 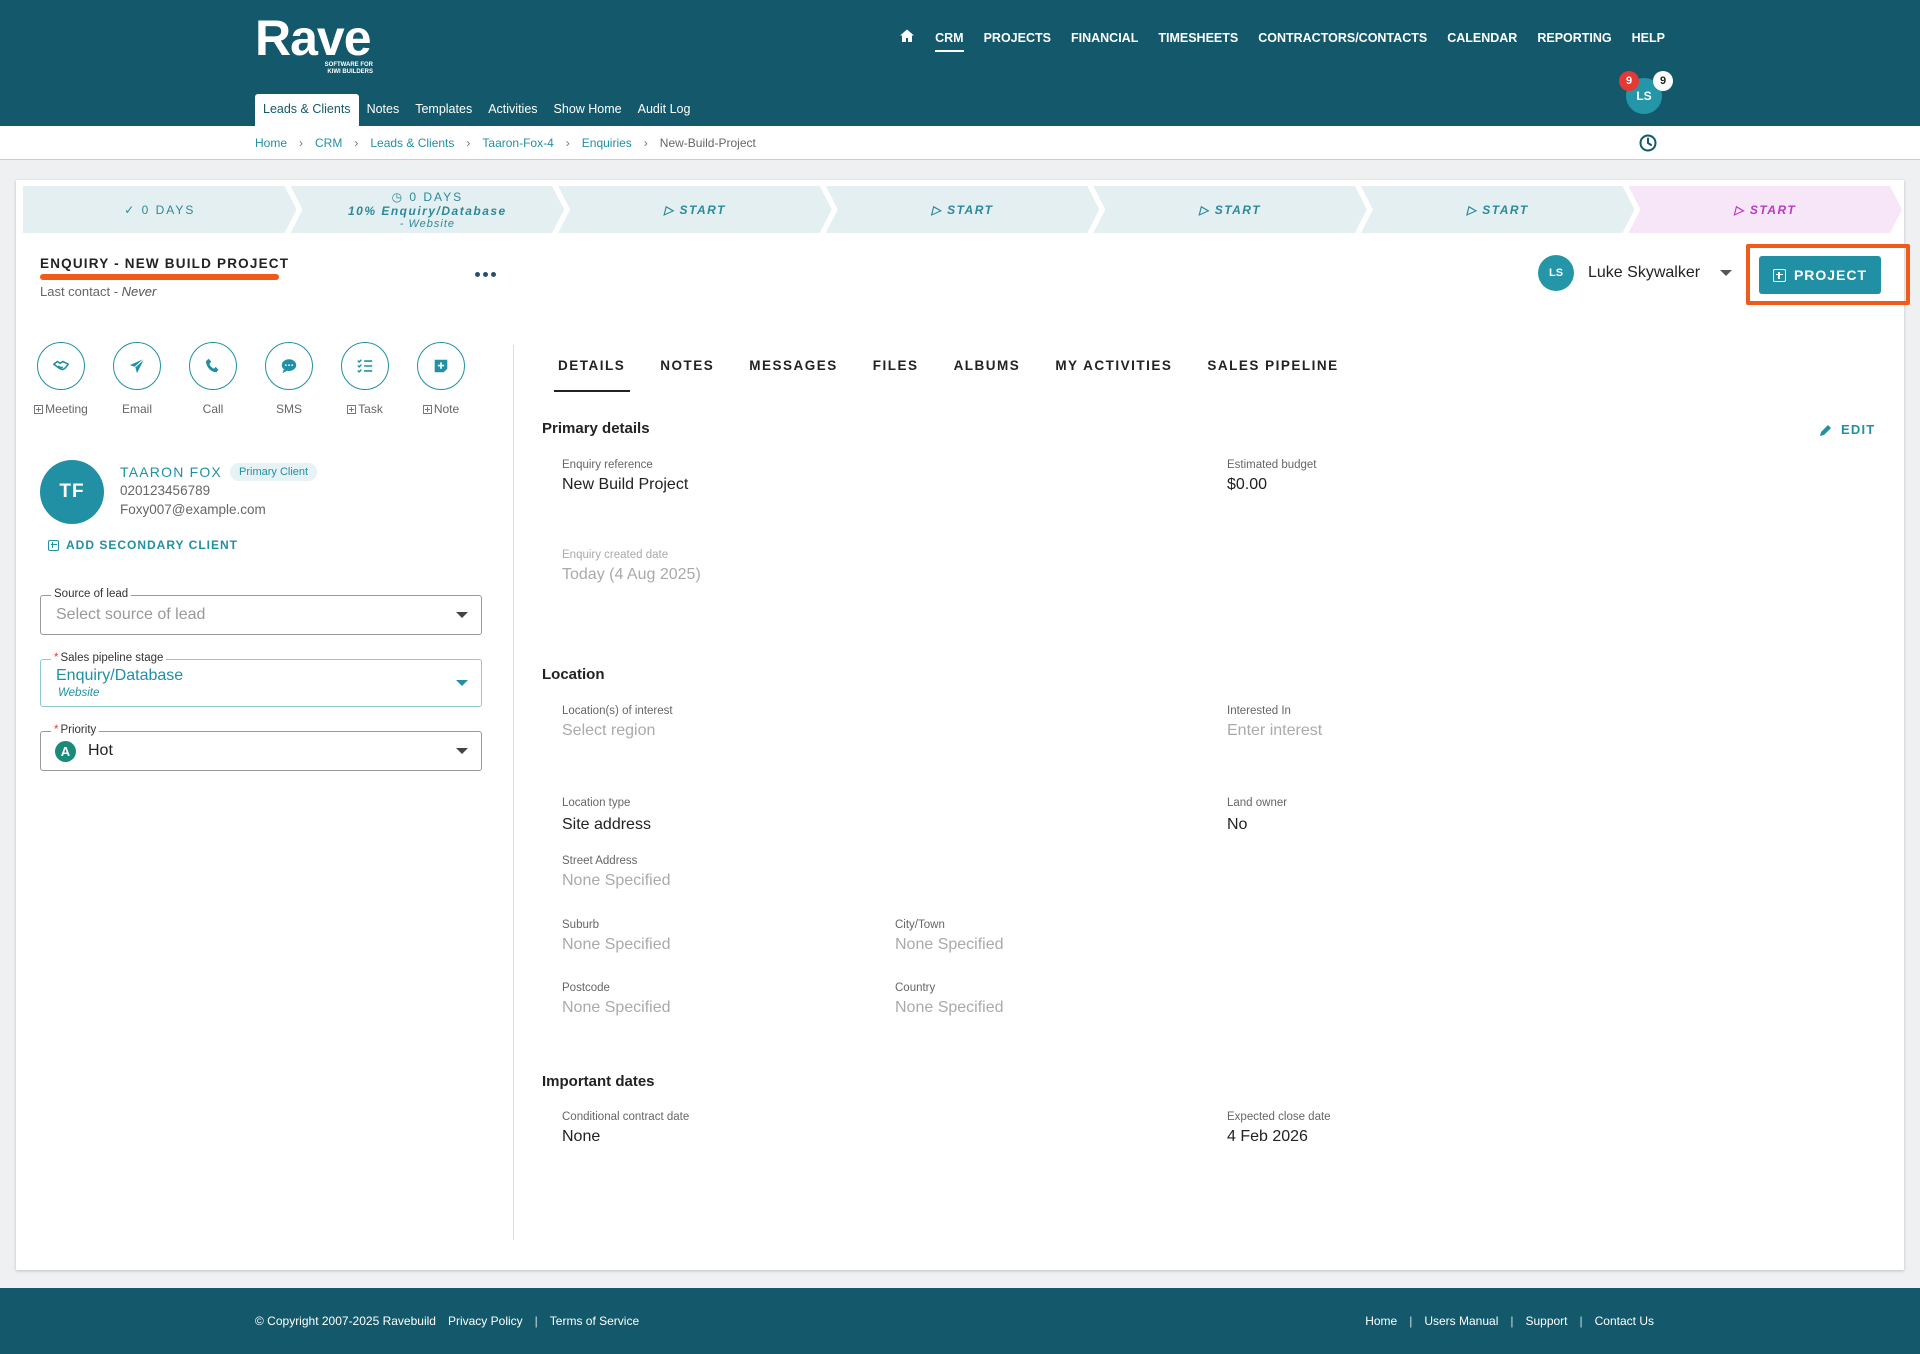 What do you see at coordinates (443, 110) in the screenshot?
I see `subnav-templates: Templates` at bounding box center [443, 110].